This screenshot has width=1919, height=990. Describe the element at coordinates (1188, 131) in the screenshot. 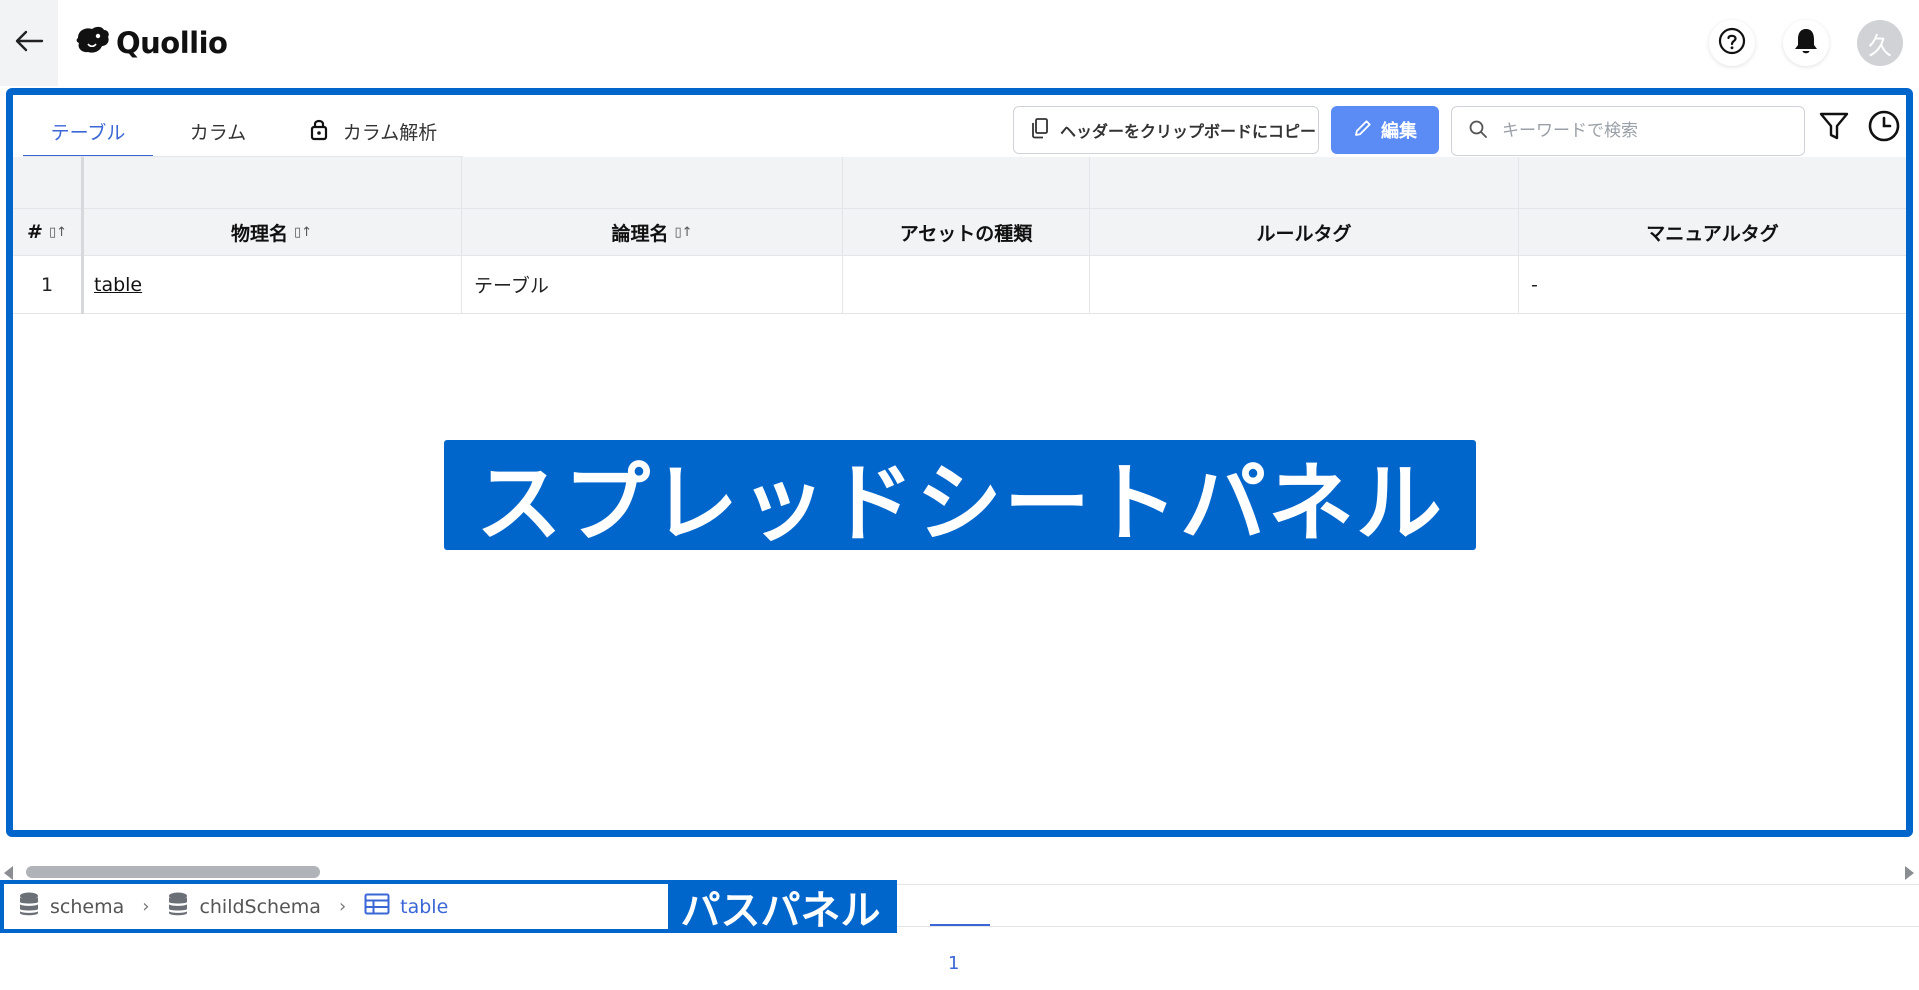

I see `copy-header-label: ヘッダーをクリップボードにコピー` at that location.